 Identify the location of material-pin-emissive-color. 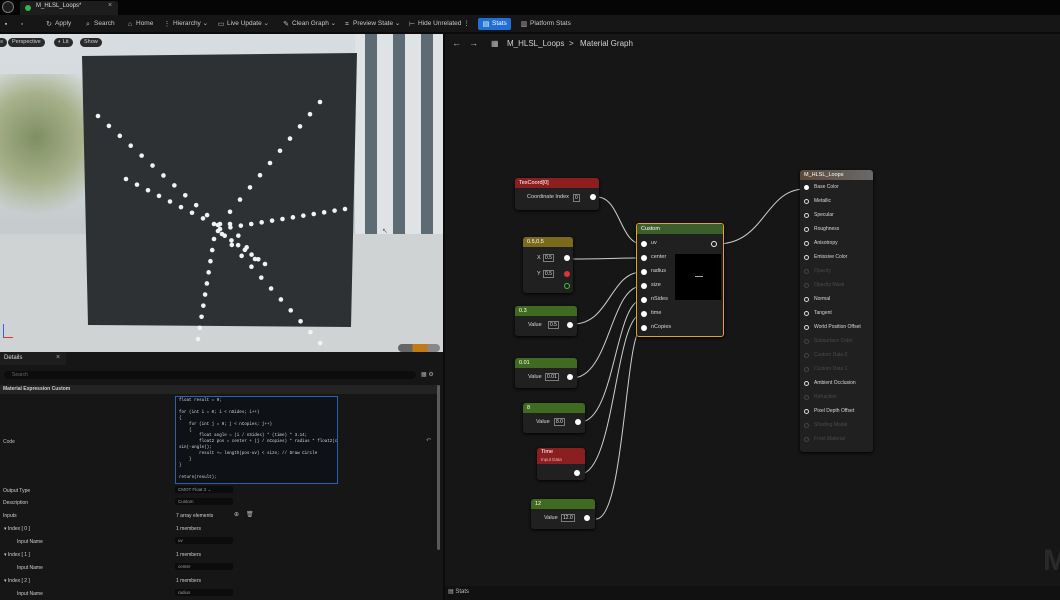
(806, 257).